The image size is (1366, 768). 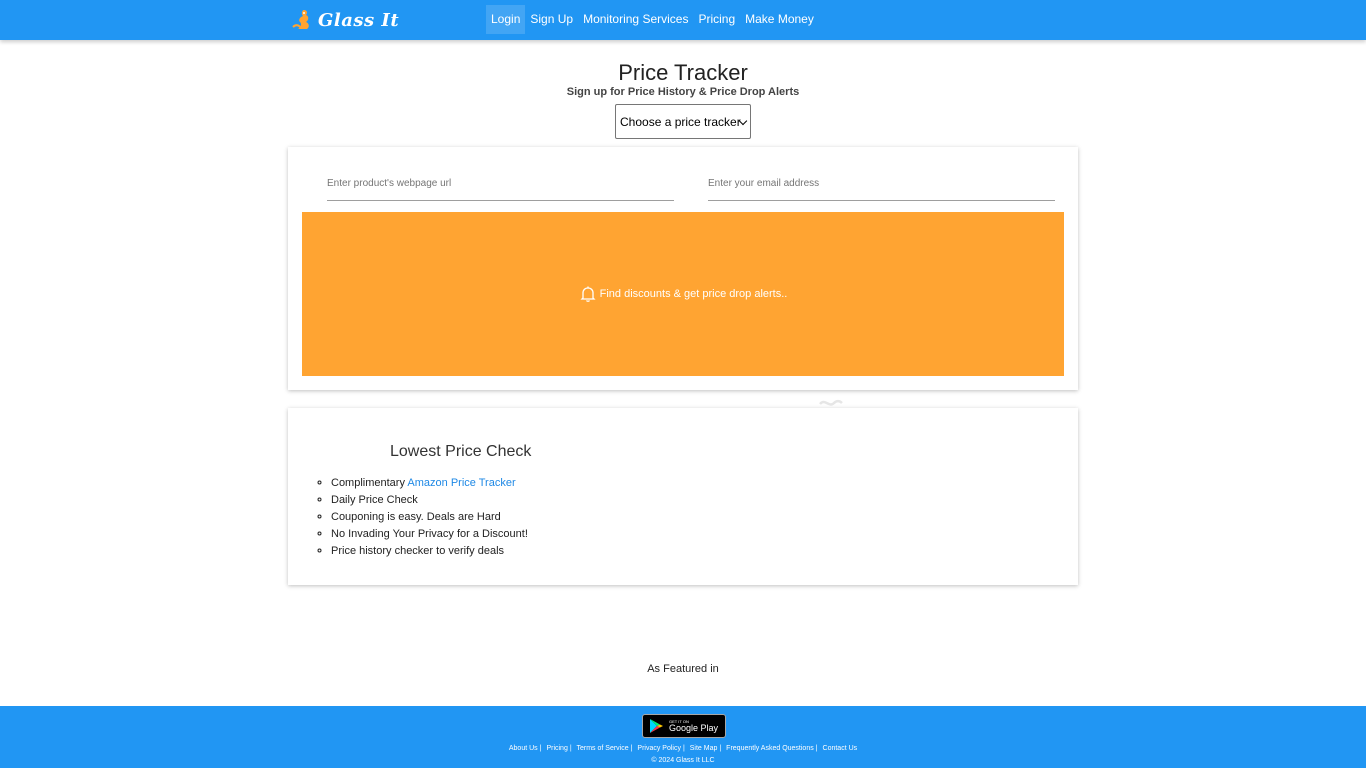 I want to click on page-title: Price Tracker, so click(x=683, y=72).